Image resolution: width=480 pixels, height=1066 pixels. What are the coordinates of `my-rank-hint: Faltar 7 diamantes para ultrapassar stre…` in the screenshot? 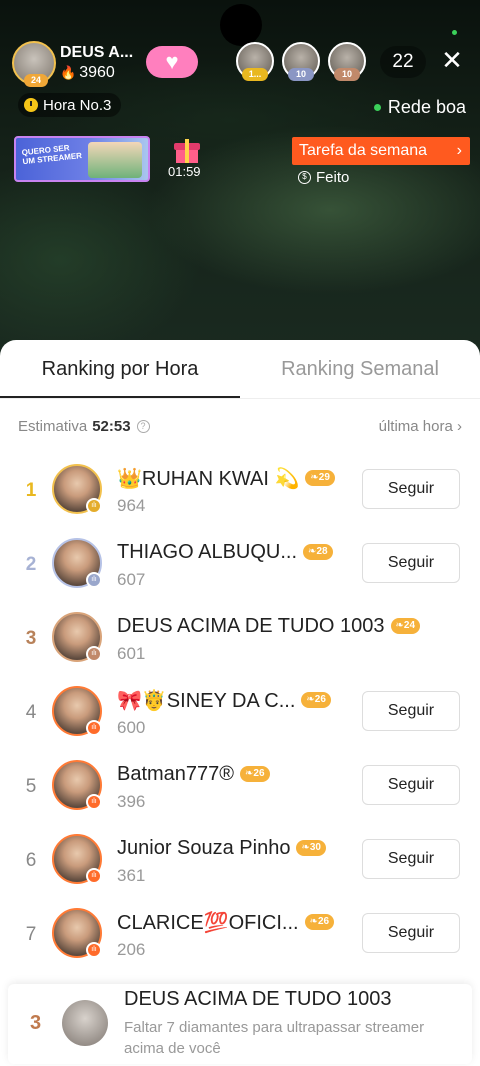 It's located at (274, 1038).